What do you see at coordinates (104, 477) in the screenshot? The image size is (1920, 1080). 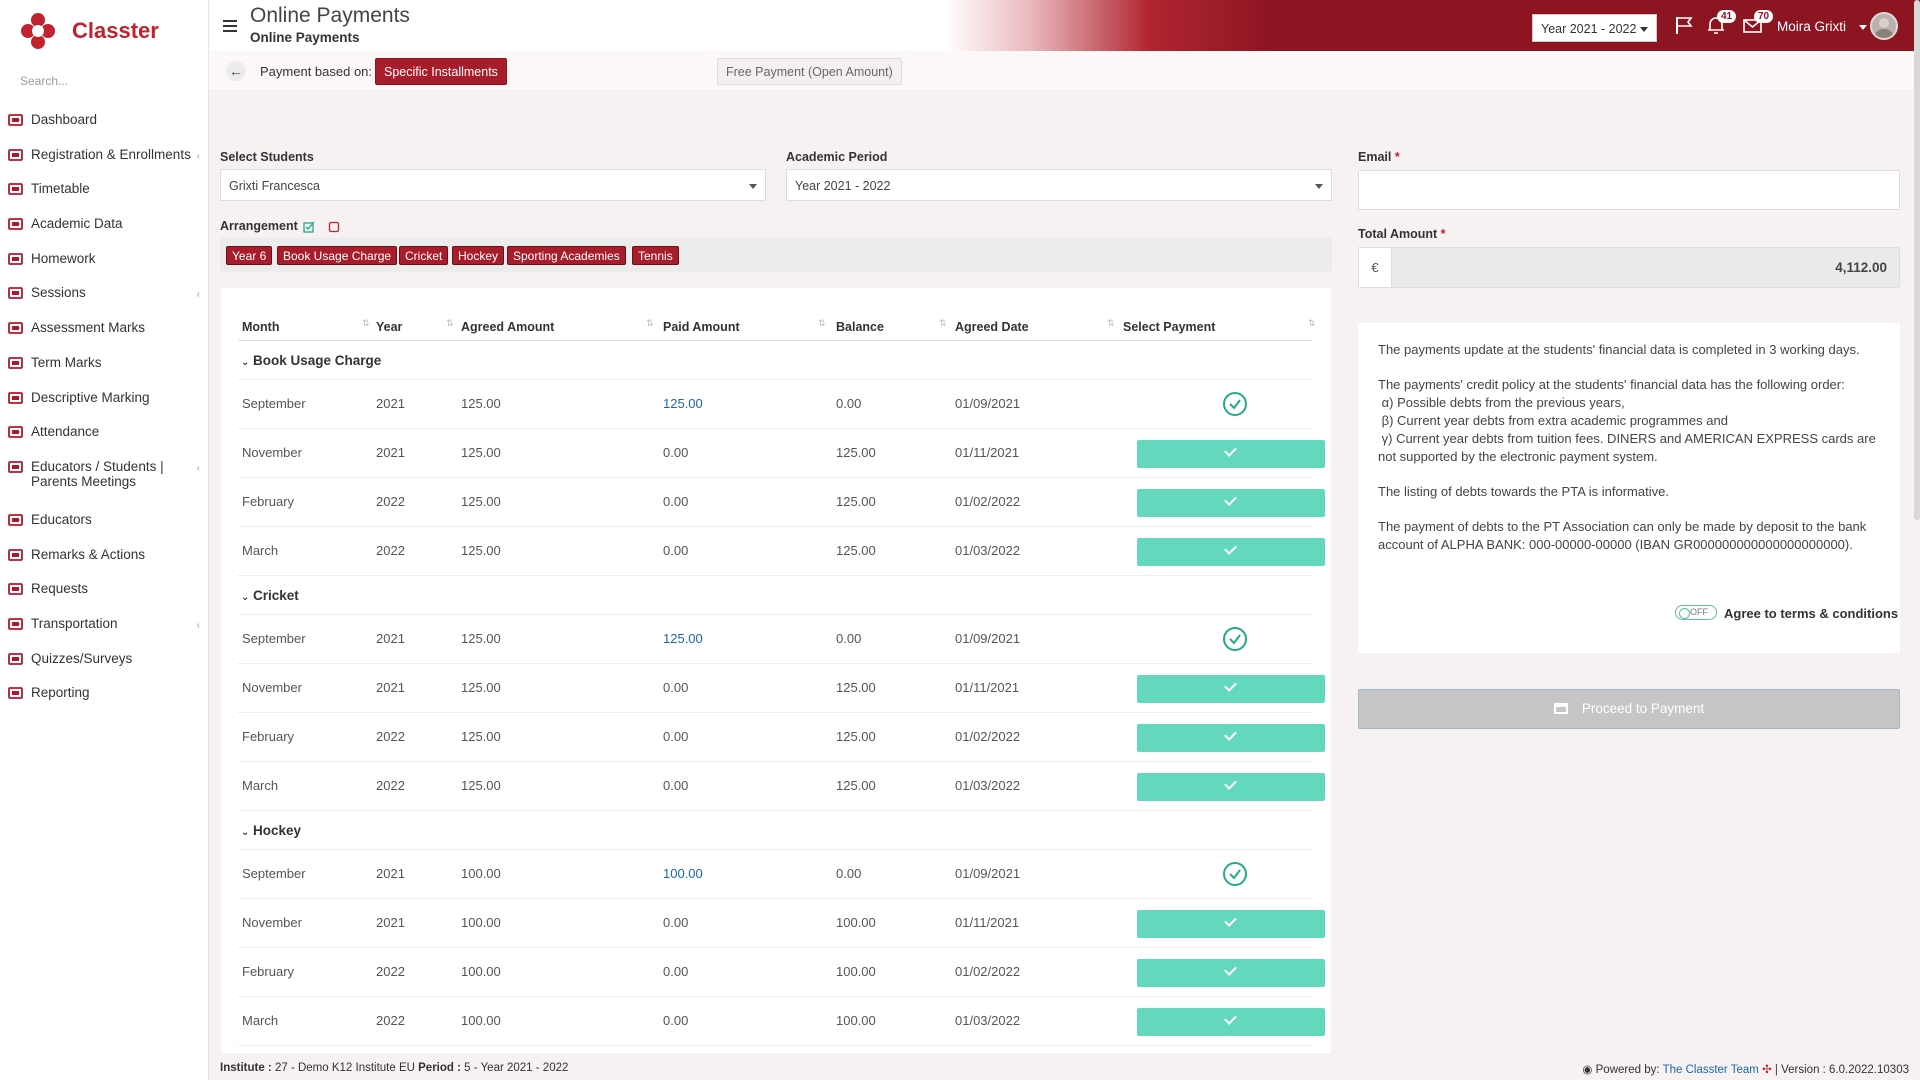 I see `sidebar-item-educators-students-parents-meetings: Educators / Students | Parents Meetings ‹` at bounding box center [104, 477].